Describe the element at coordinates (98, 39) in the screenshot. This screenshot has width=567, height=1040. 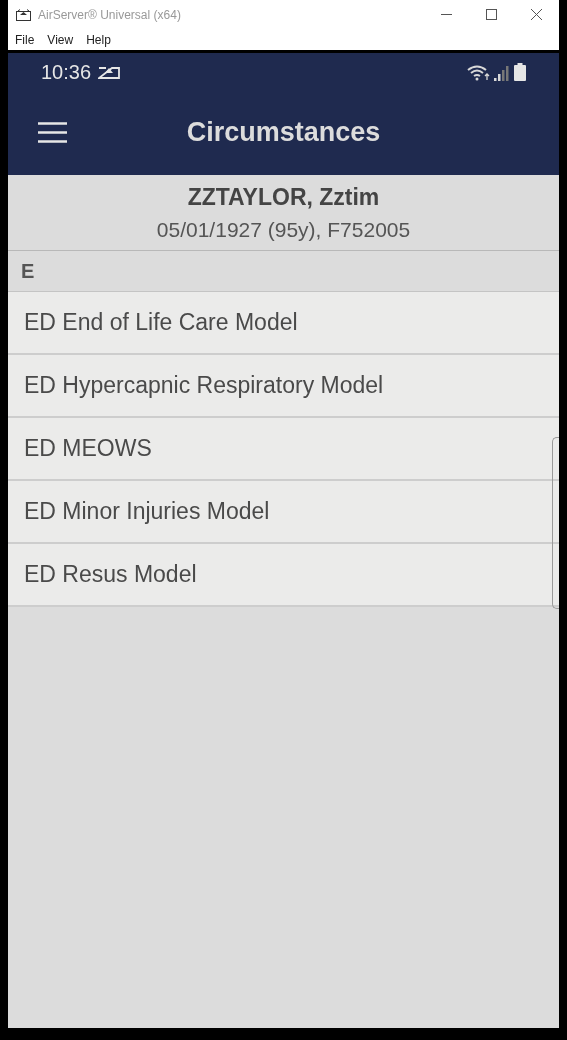
I see `menu-item: Help` at that location.